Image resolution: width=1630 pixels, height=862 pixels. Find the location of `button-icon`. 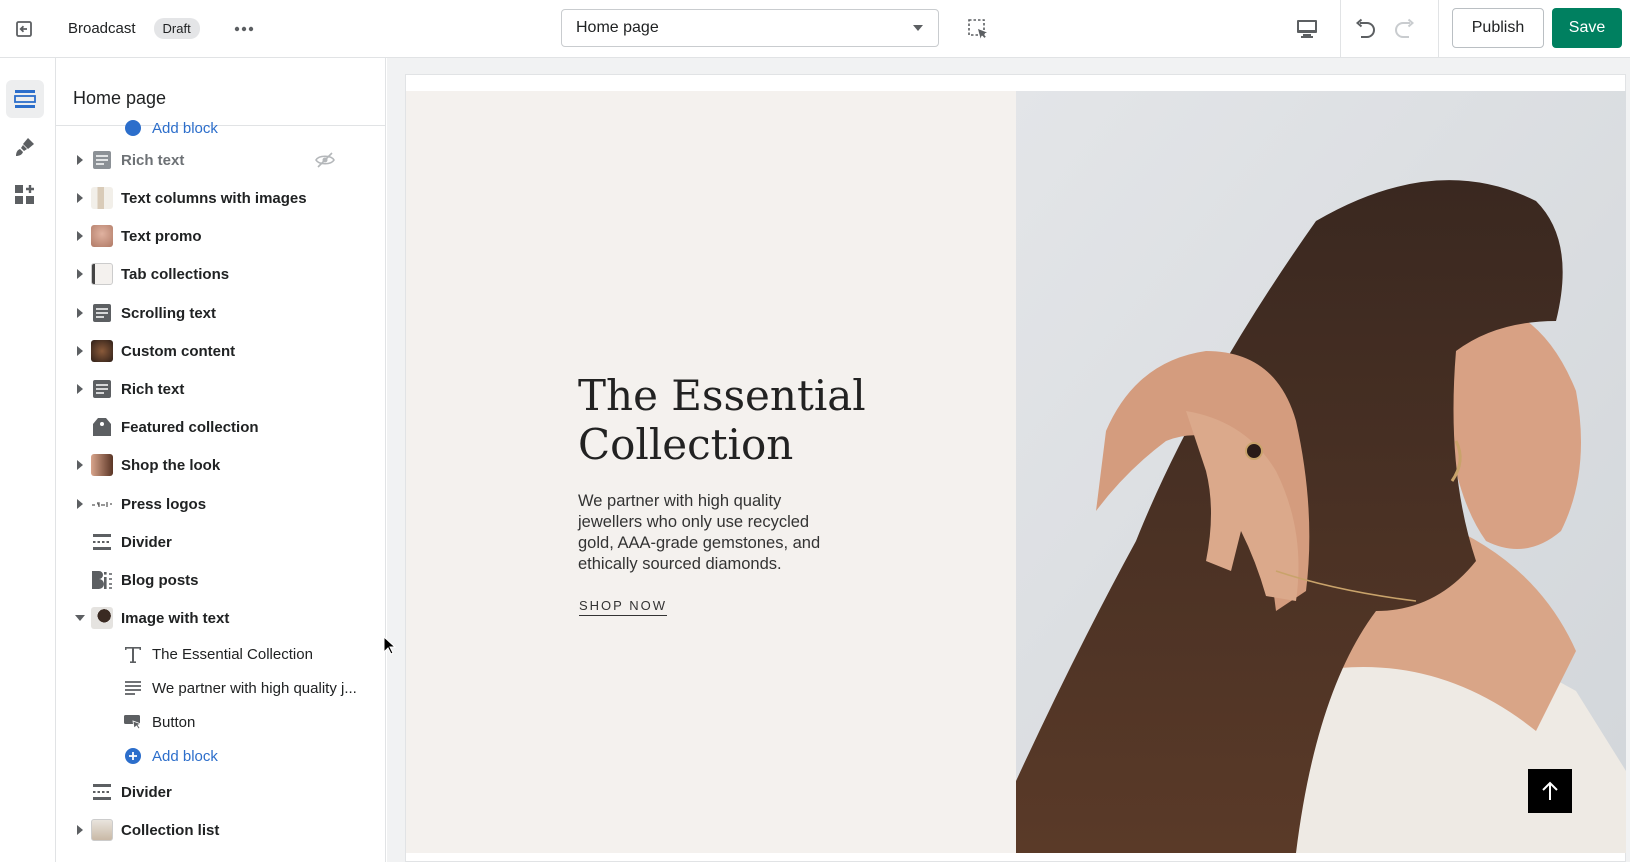

button-icon is located at coordinates (133, 722).